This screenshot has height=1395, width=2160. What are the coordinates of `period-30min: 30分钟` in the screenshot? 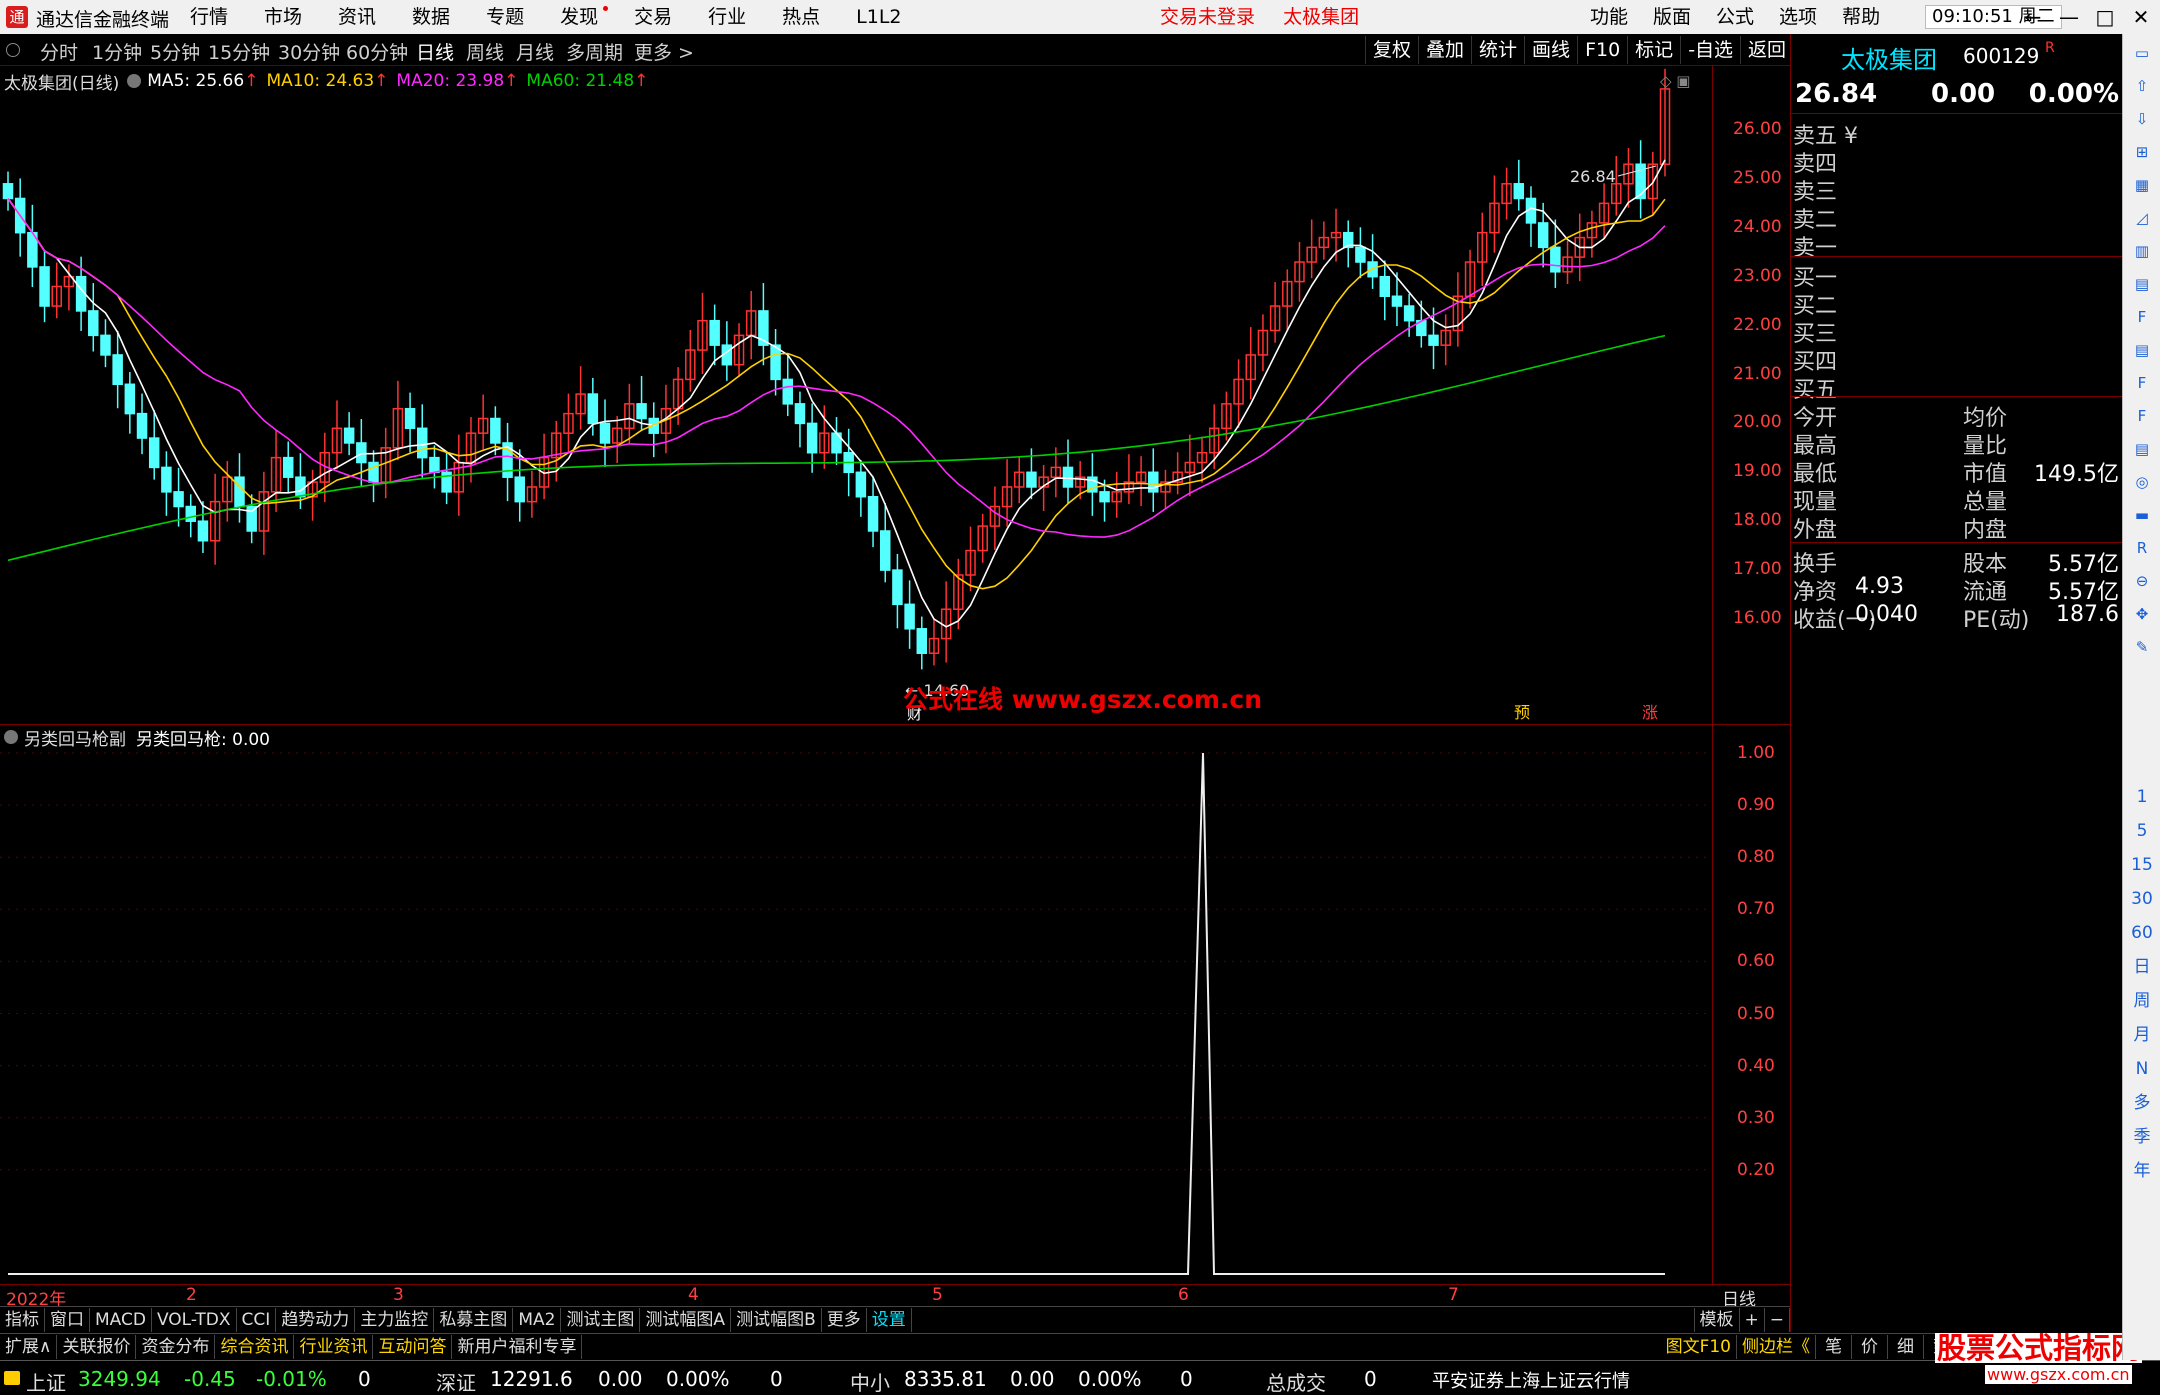 It's located at (309, 51).